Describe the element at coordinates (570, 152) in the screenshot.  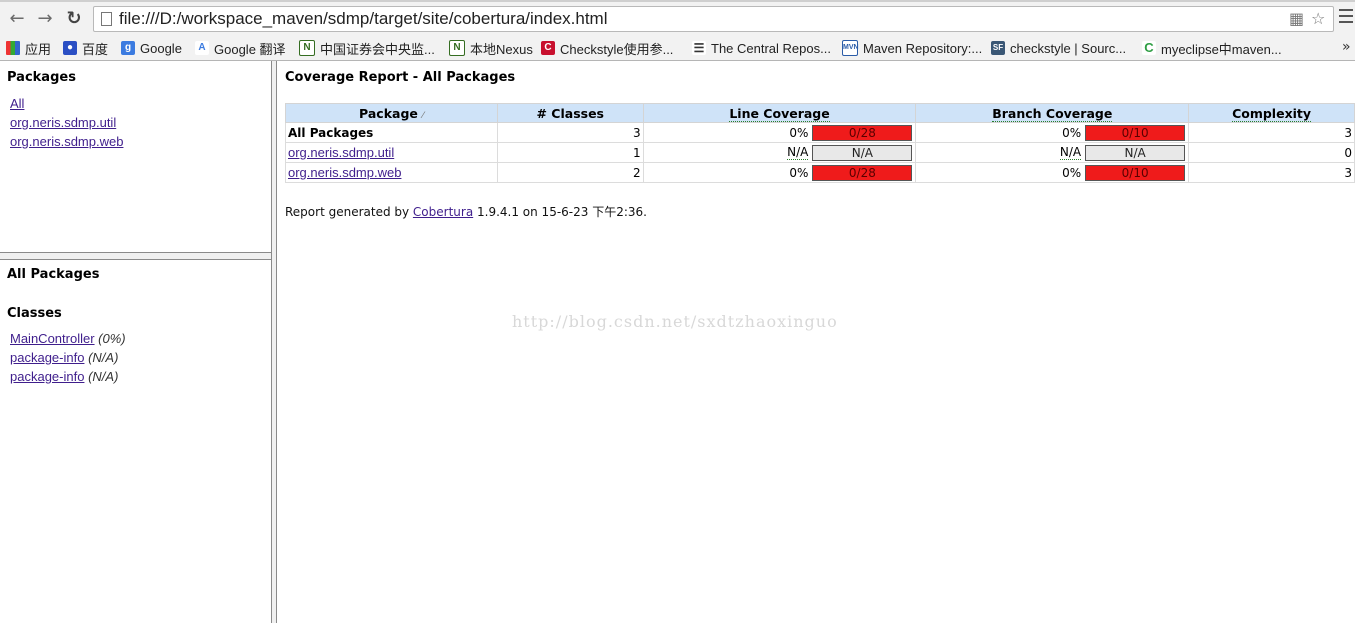
I see `classes-cell: 1` at that location.